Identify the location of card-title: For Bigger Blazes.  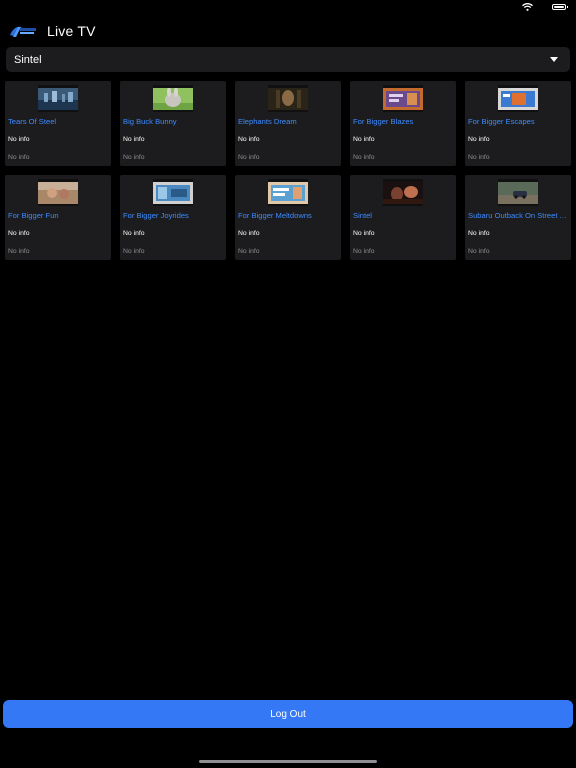
(383, 121).